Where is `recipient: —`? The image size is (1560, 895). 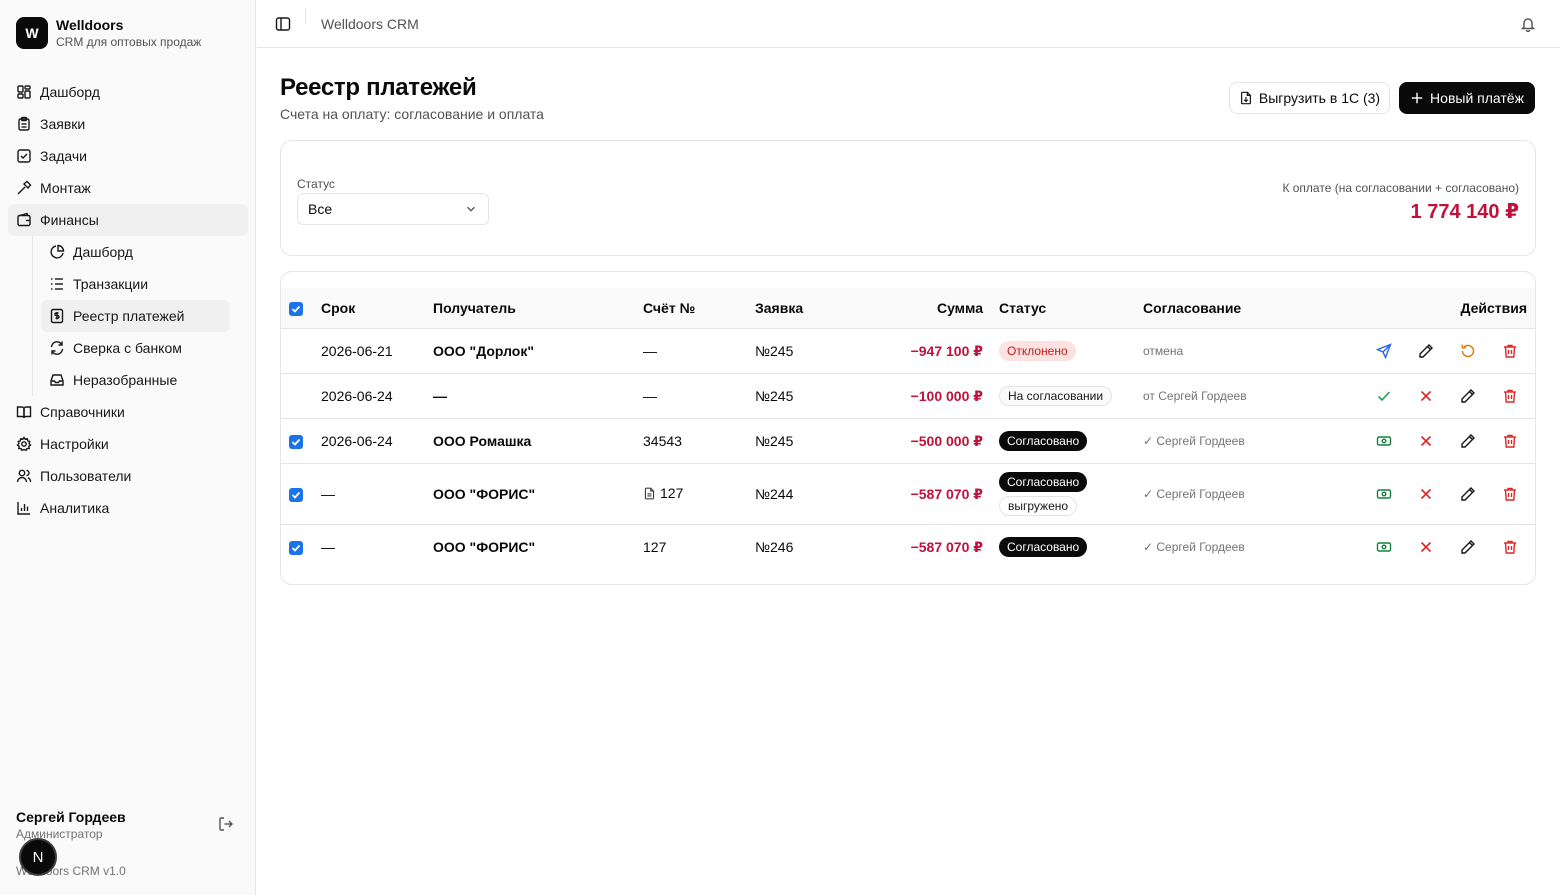
recipient: — is located at coordinates (440, 396).